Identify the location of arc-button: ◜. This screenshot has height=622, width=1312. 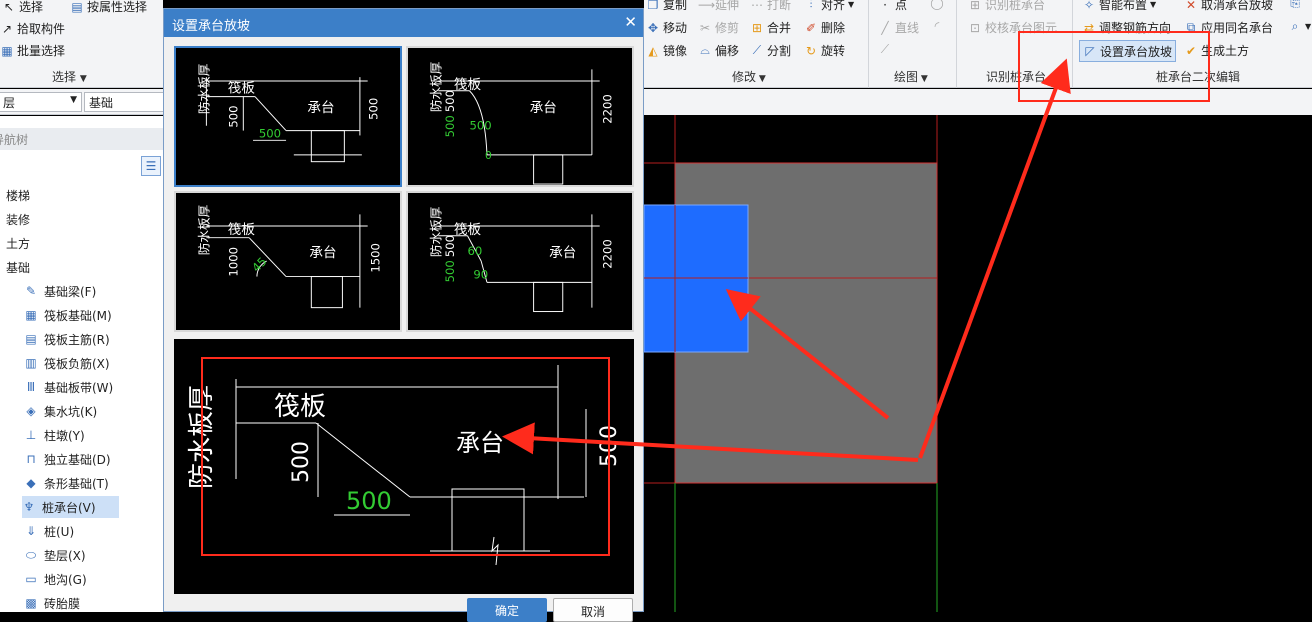
(937, 26).